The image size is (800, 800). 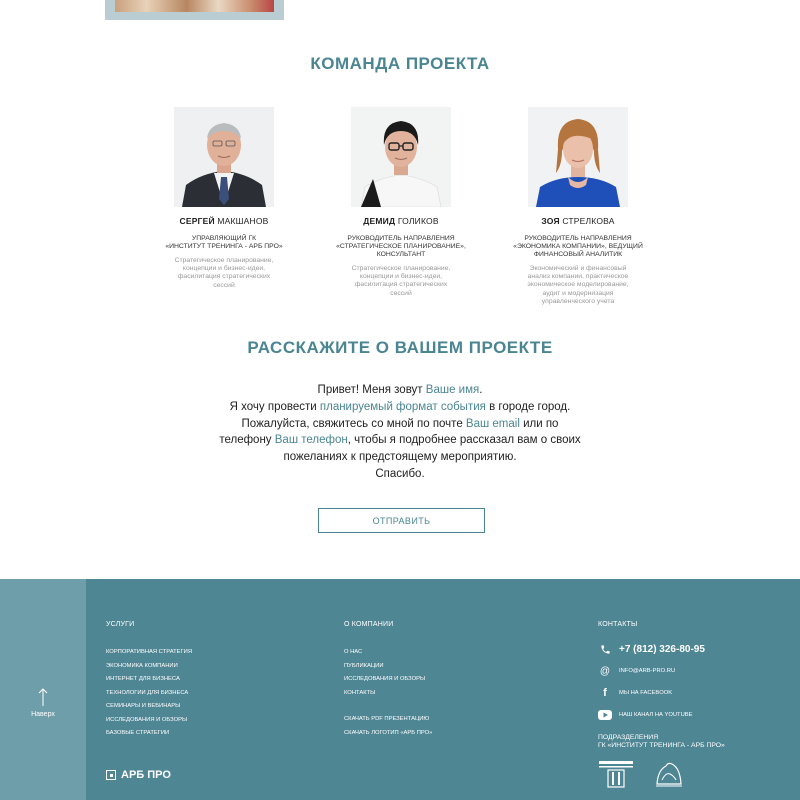 What do you see at coordinates (403, 407) in the screenshot?
I see `event-format-field: планируемый формат события` at bounding box center [403, 407].